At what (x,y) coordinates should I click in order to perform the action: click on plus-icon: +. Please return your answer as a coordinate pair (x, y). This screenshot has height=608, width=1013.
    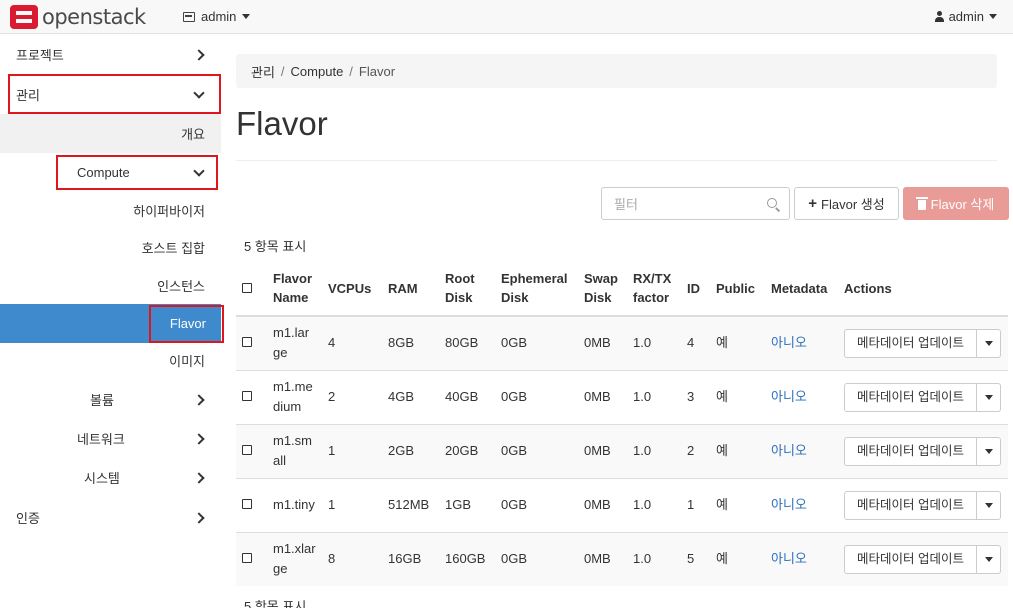
    Looking at the image, I should click on (813, 203).